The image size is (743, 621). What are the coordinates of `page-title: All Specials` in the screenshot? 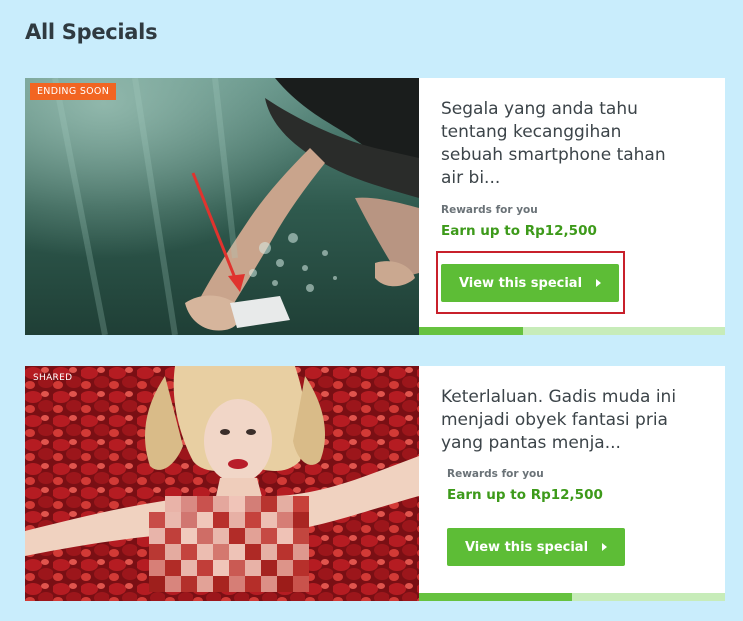 It's located at (91, 32).